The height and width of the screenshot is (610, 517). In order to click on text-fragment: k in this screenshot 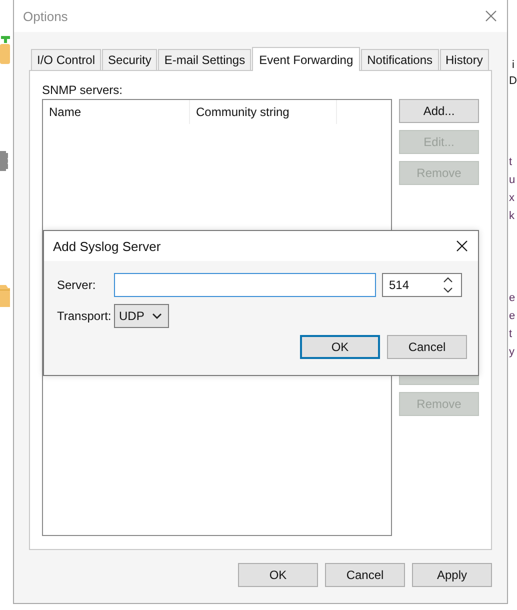, I will do `click(511, 216)`.